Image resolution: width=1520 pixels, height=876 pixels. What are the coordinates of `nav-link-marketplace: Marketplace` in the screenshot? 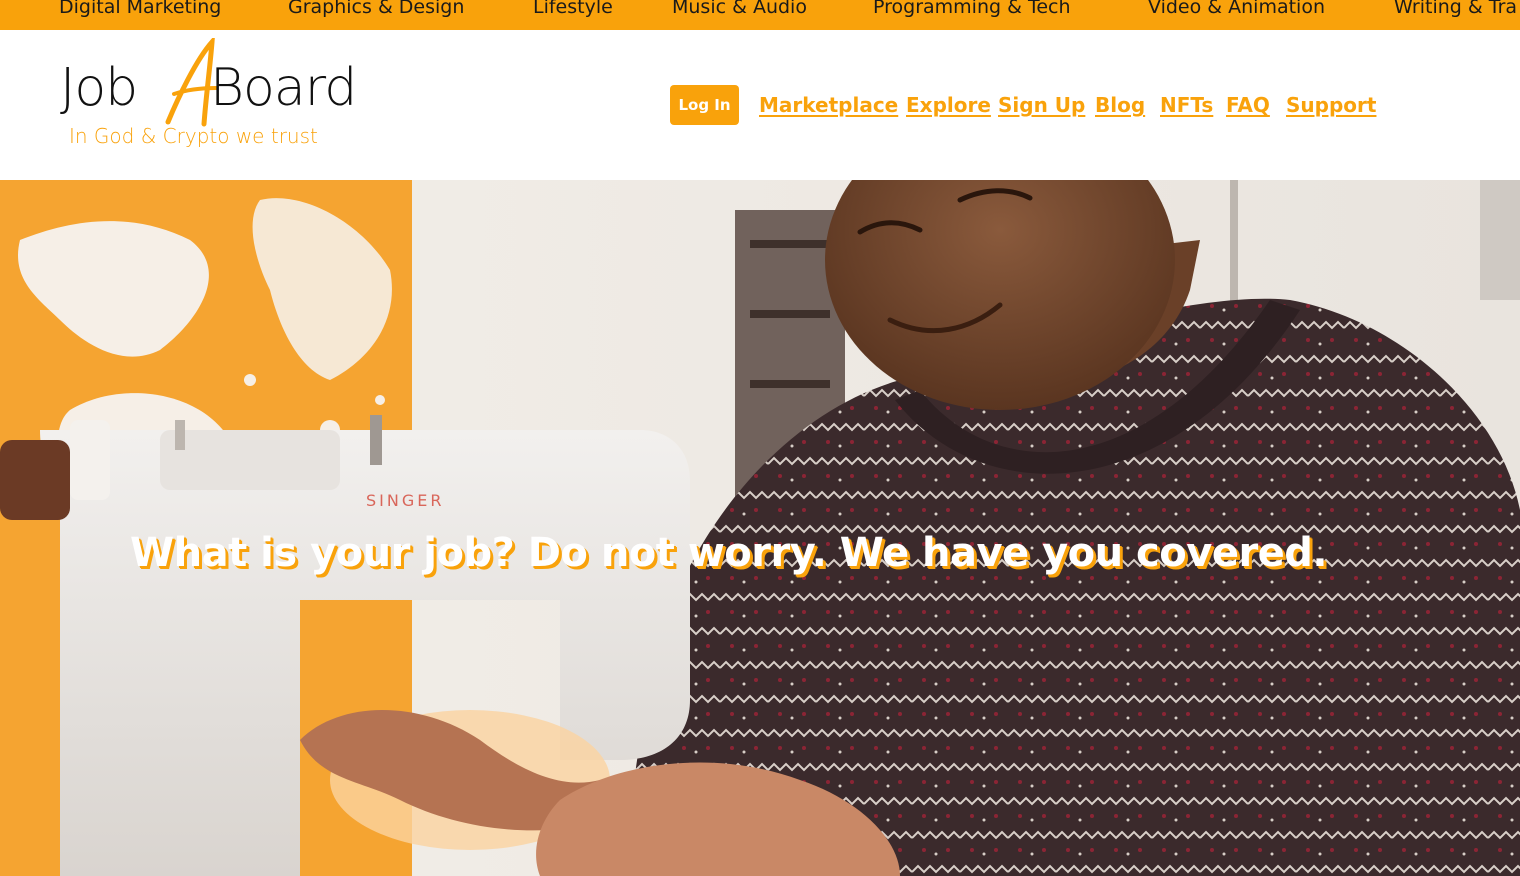 It's located at (828, 105).